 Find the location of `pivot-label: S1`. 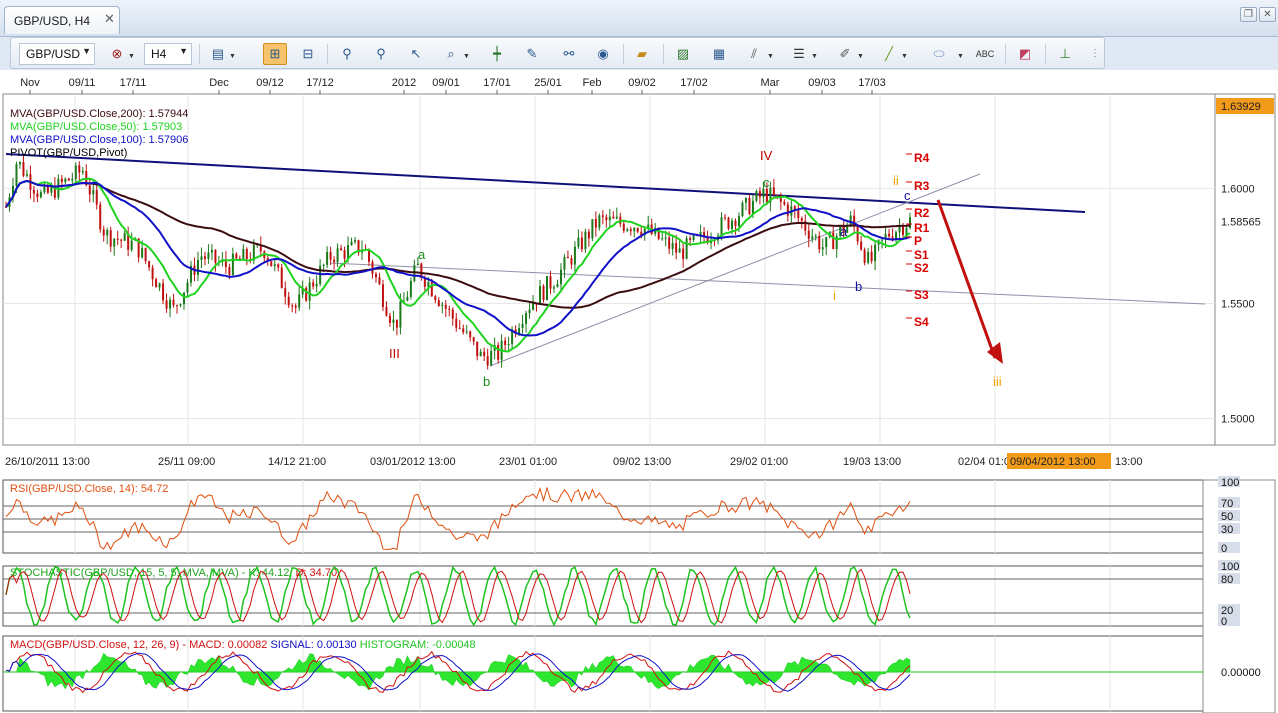

pivot-label: S1 is located at coordinates (921, 255).